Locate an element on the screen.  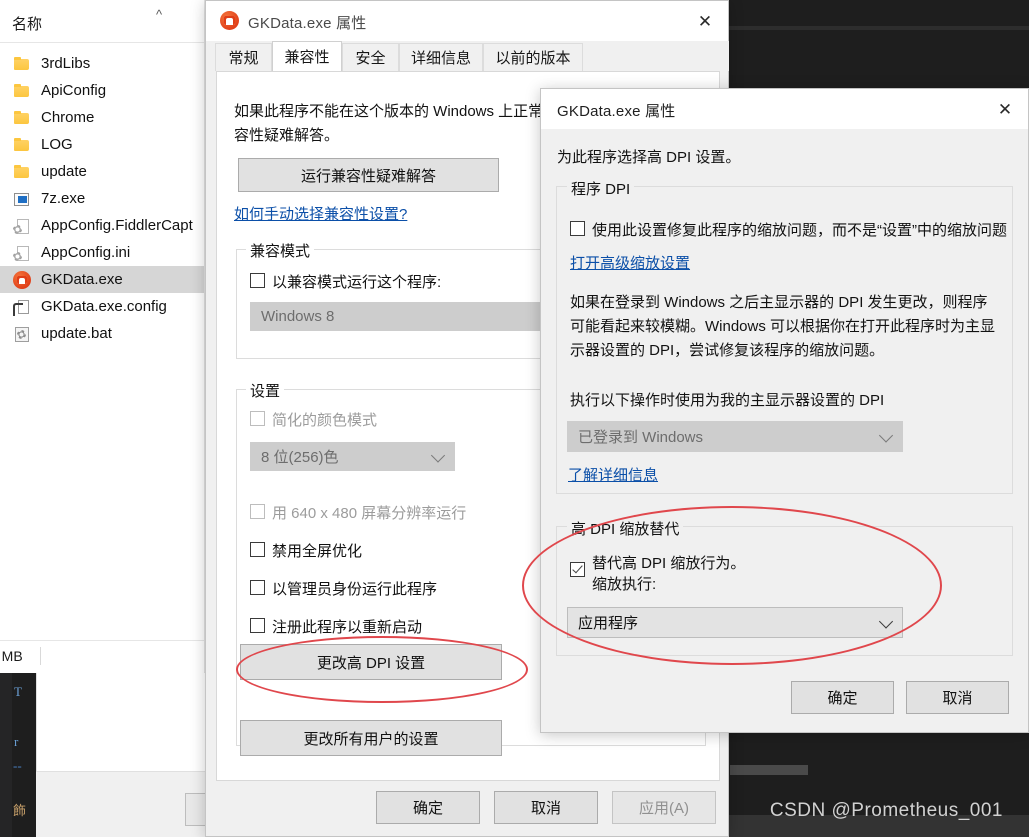
dpi-desc-line2: 可能看起来较模糊。Windows 可以根据你在打开此程序时为主显 is located at coordinates (783, 326).